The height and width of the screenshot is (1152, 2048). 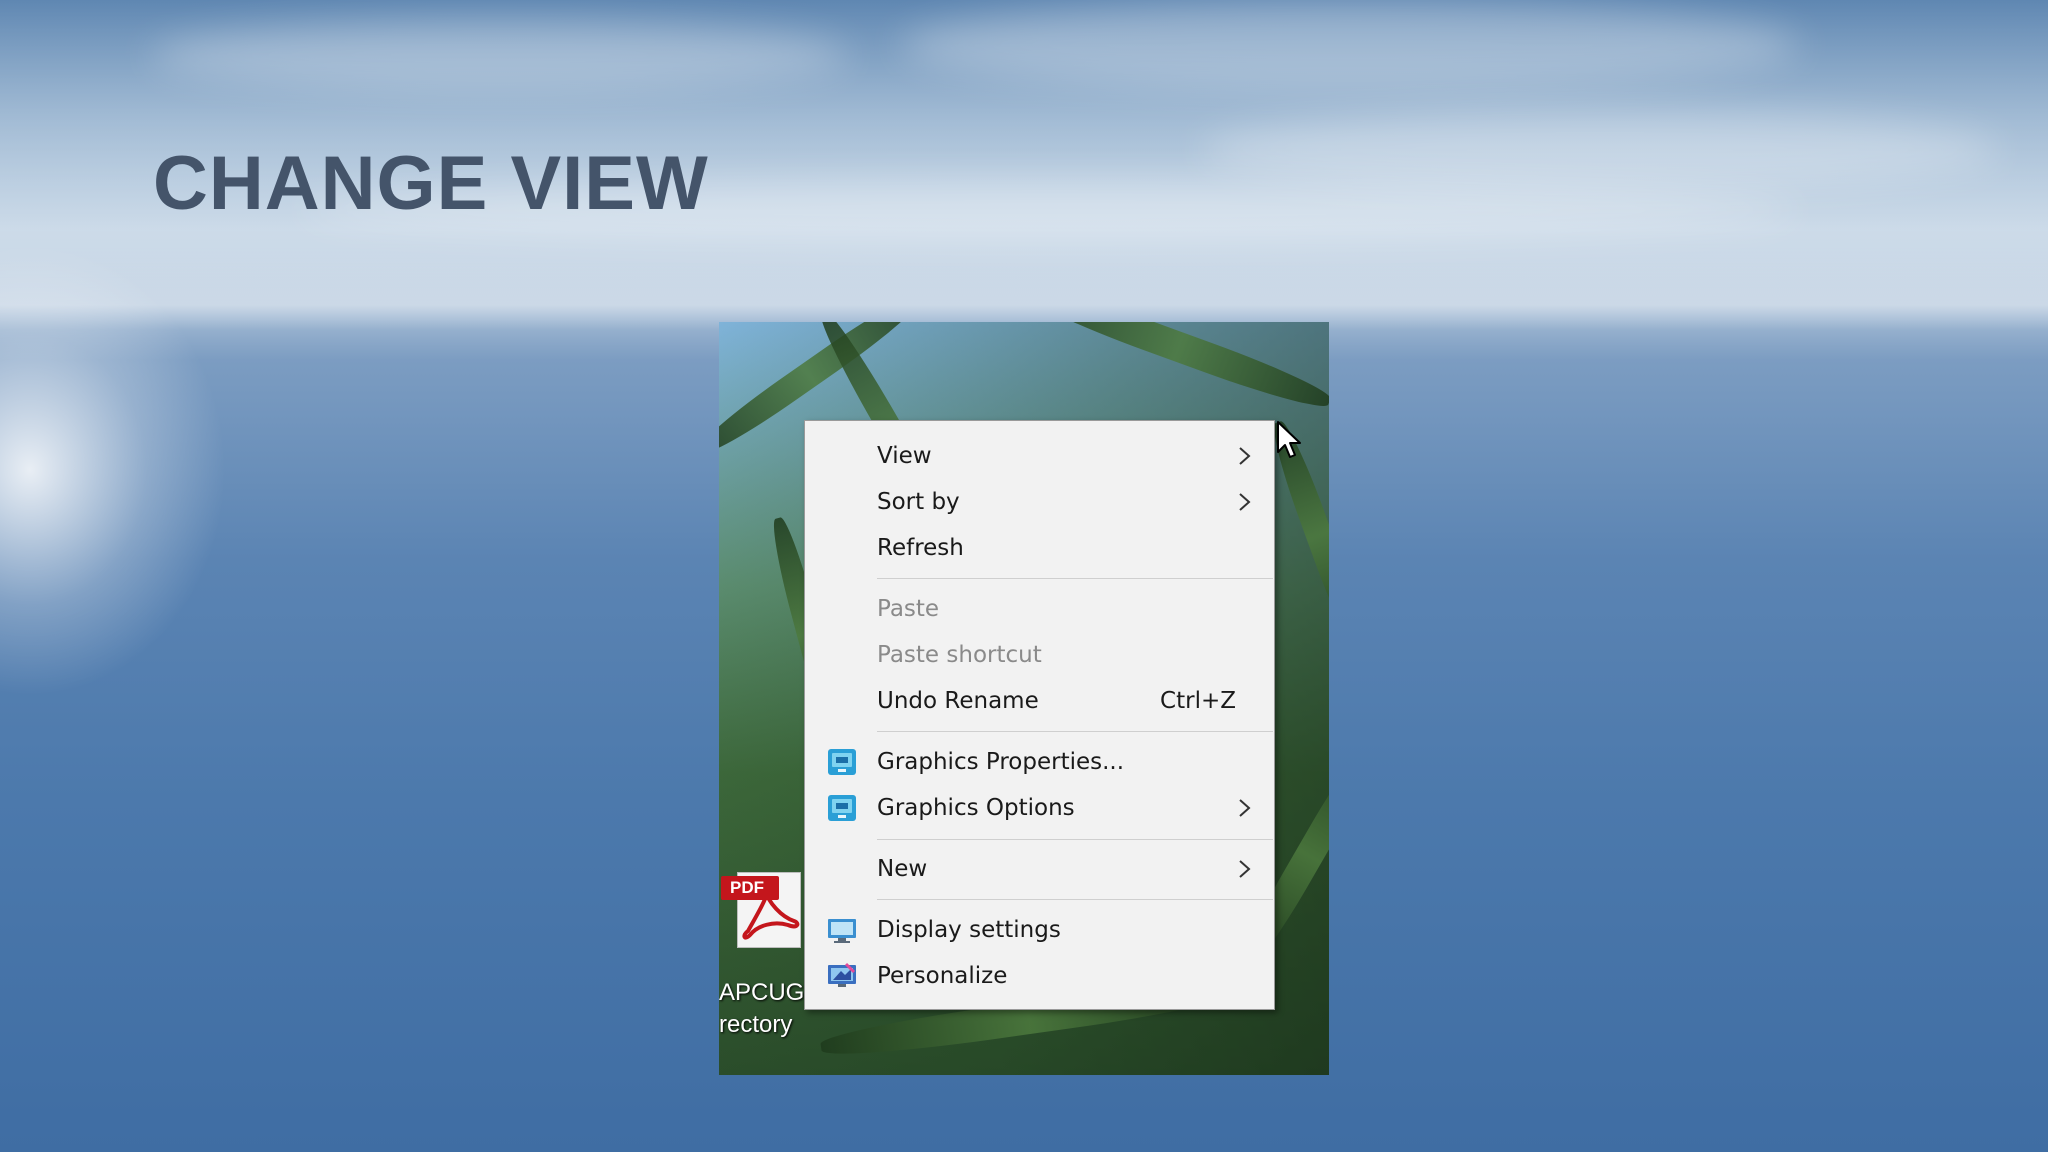 What do you see at coordinates (1039, 976) in the screenshot?
I see `menu-item-personalize: Personalize` at bounding box center [1039, 976].